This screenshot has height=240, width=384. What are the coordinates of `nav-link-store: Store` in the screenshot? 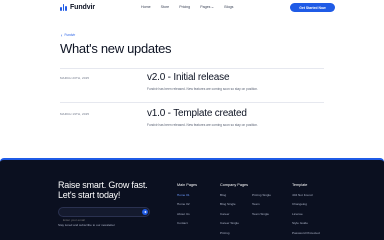 It's located at (165, 7).